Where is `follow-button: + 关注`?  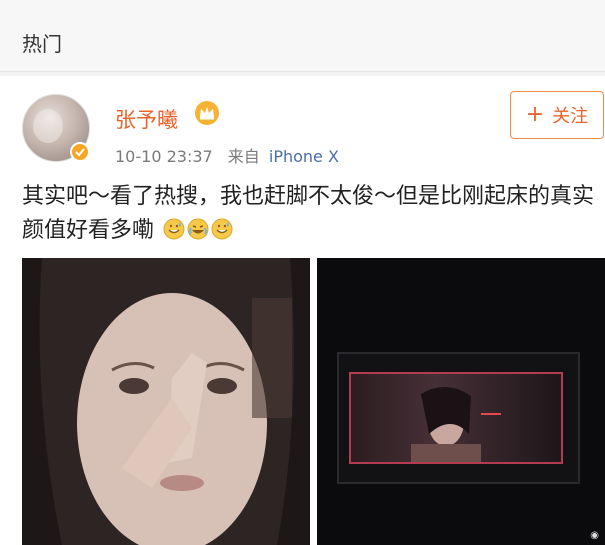 follow-button: + 关注 is located at coordinates (557, 115).